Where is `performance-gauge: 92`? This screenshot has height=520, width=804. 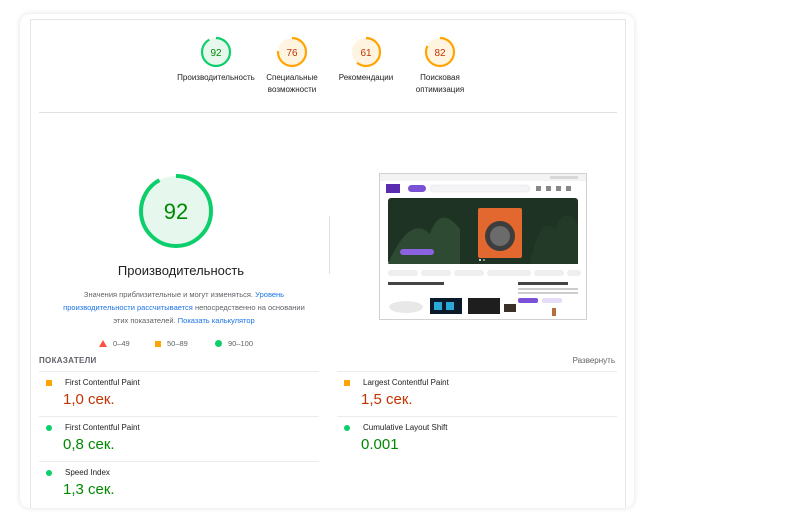
performance-gauge: 92 is located at coordinates (176, 211).